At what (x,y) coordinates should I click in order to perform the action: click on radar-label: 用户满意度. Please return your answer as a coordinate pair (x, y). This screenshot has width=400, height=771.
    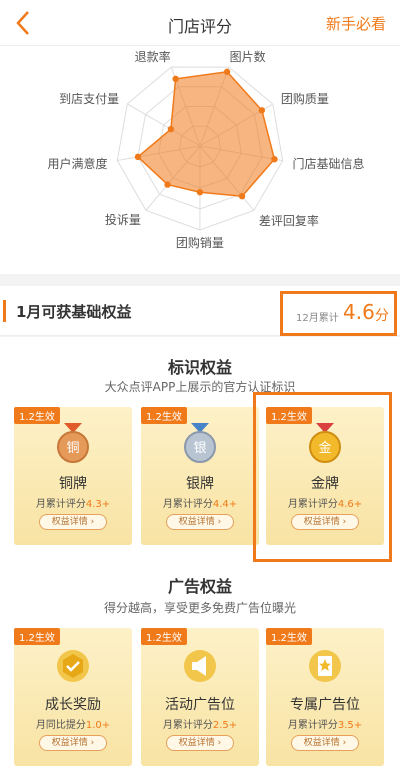
    Looking at the image, I should click on (77, 163).